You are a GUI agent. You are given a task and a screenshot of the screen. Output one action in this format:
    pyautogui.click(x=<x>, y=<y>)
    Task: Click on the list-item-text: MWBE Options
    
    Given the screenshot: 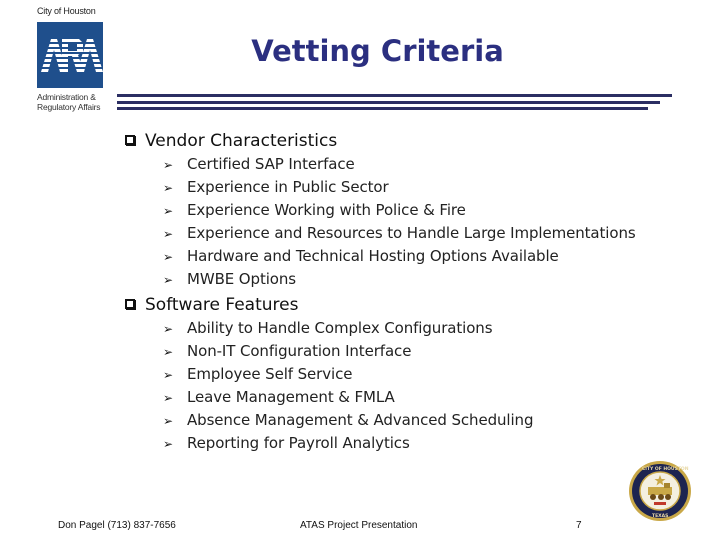 What is the action you would take?
    pyautogui.click(x=241, y=279)
    